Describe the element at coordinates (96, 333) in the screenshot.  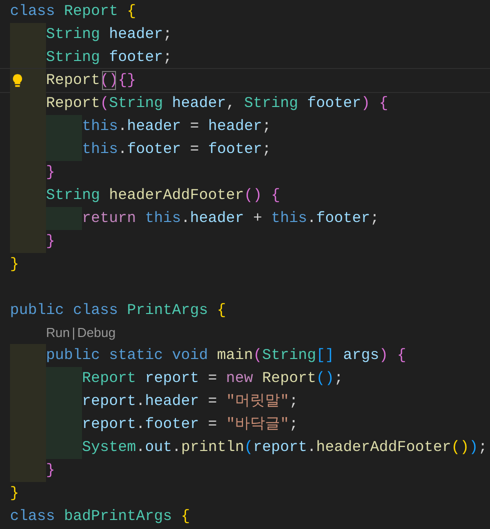
I see `codelens-link: Debug` at that location.